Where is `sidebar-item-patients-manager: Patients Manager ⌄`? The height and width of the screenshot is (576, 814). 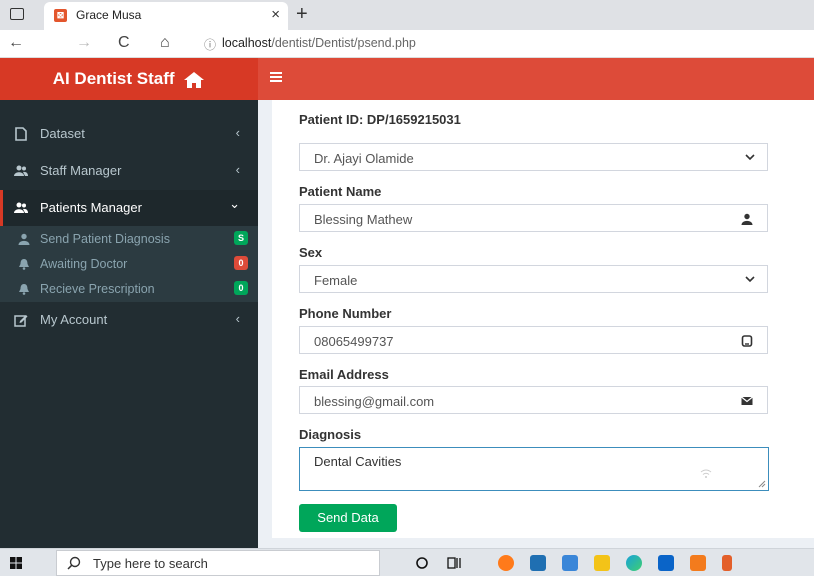 sidebar-item-patients-manager: Patients Manager ⌄ is located at coordinates (129, 208).